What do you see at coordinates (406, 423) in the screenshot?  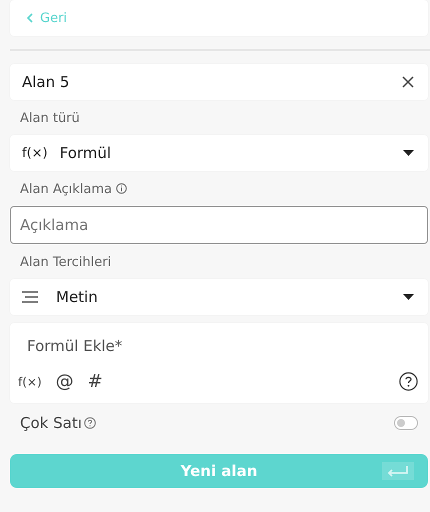 I see `multiline-switch` at bounding box center [406, 423].